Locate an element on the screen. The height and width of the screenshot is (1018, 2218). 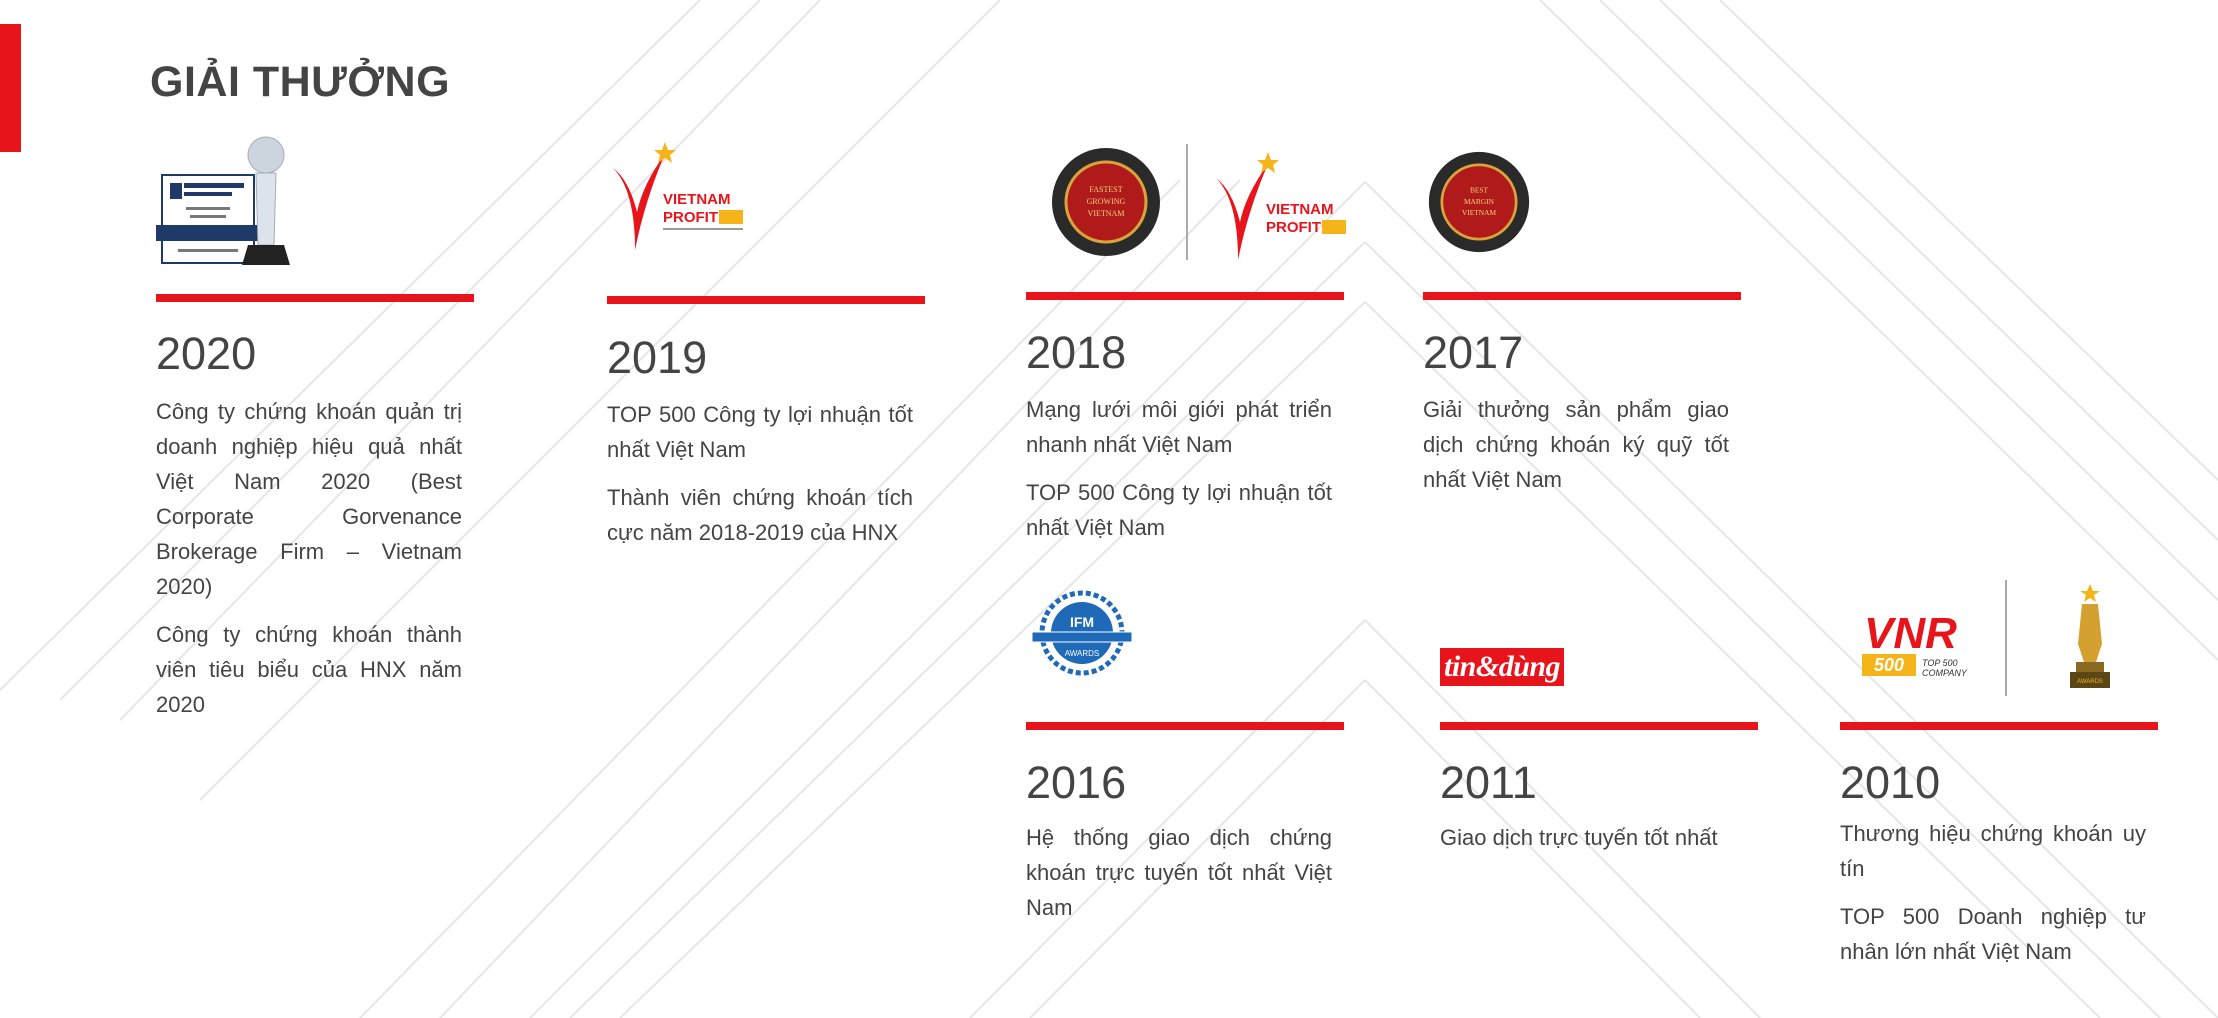
svg-text: MARGIN is located at coordinates (1479, 201).